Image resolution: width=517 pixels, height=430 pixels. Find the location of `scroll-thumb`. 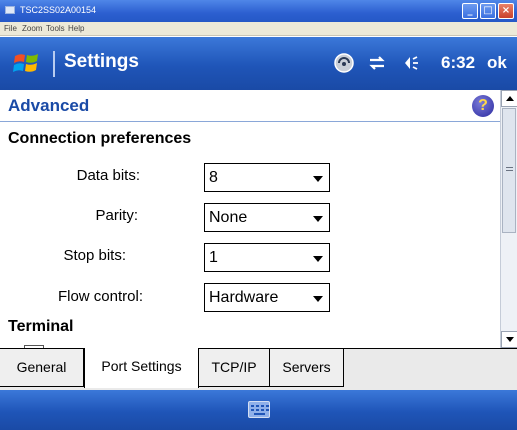

scroll-thumb is located at coordinates (509, 170).